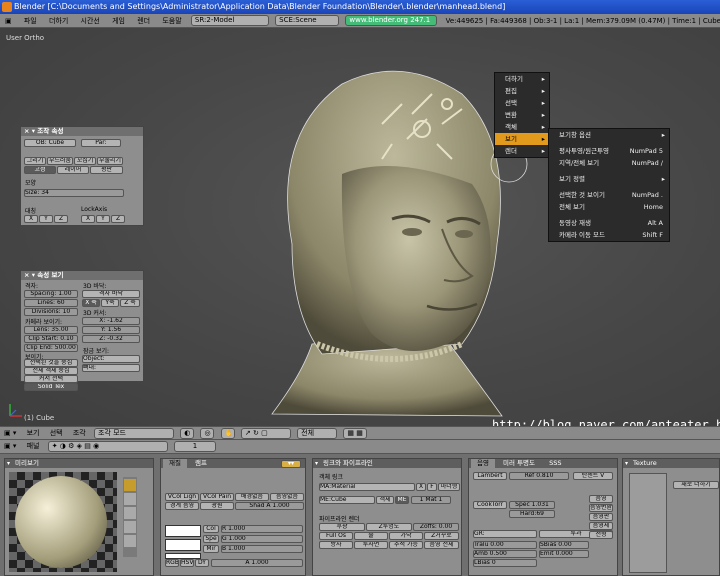  What do you see at coordinates (522, 139) in the screenshot?
I see `menu-item-view: 보기 ▸` at bounding box center [522, 139].